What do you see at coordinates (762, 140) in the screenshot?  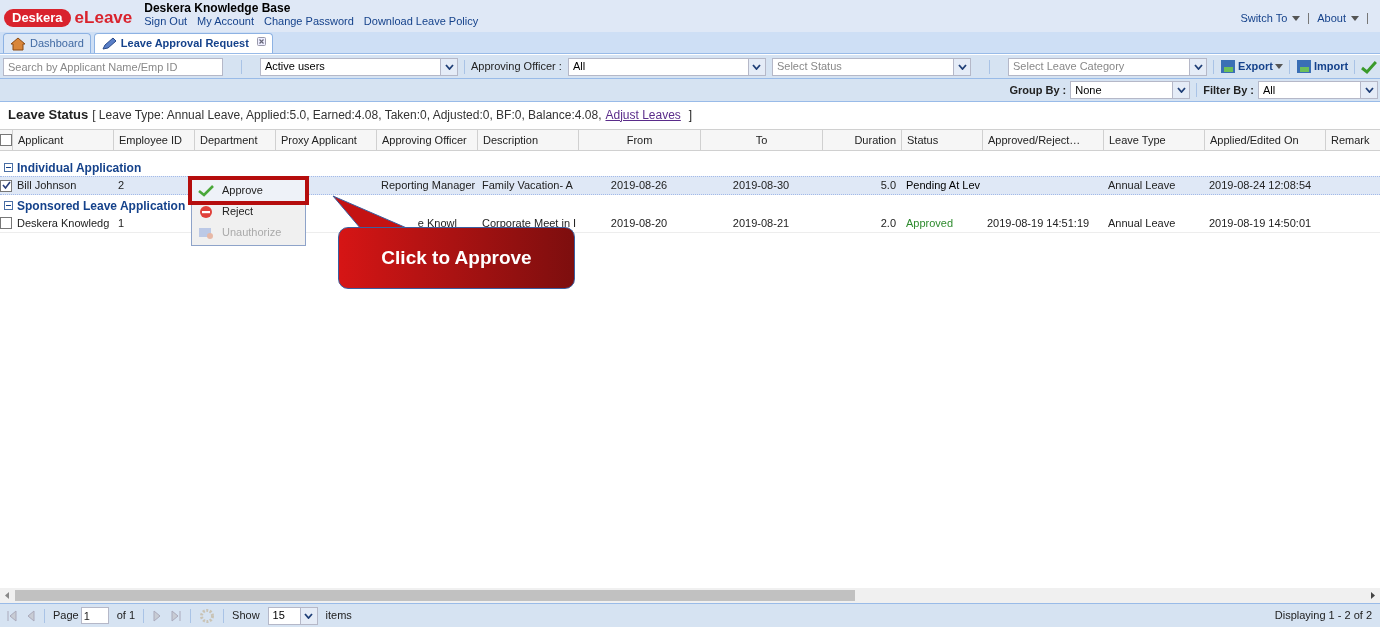 I see `column-header: To` at bounding box center [762, 140].